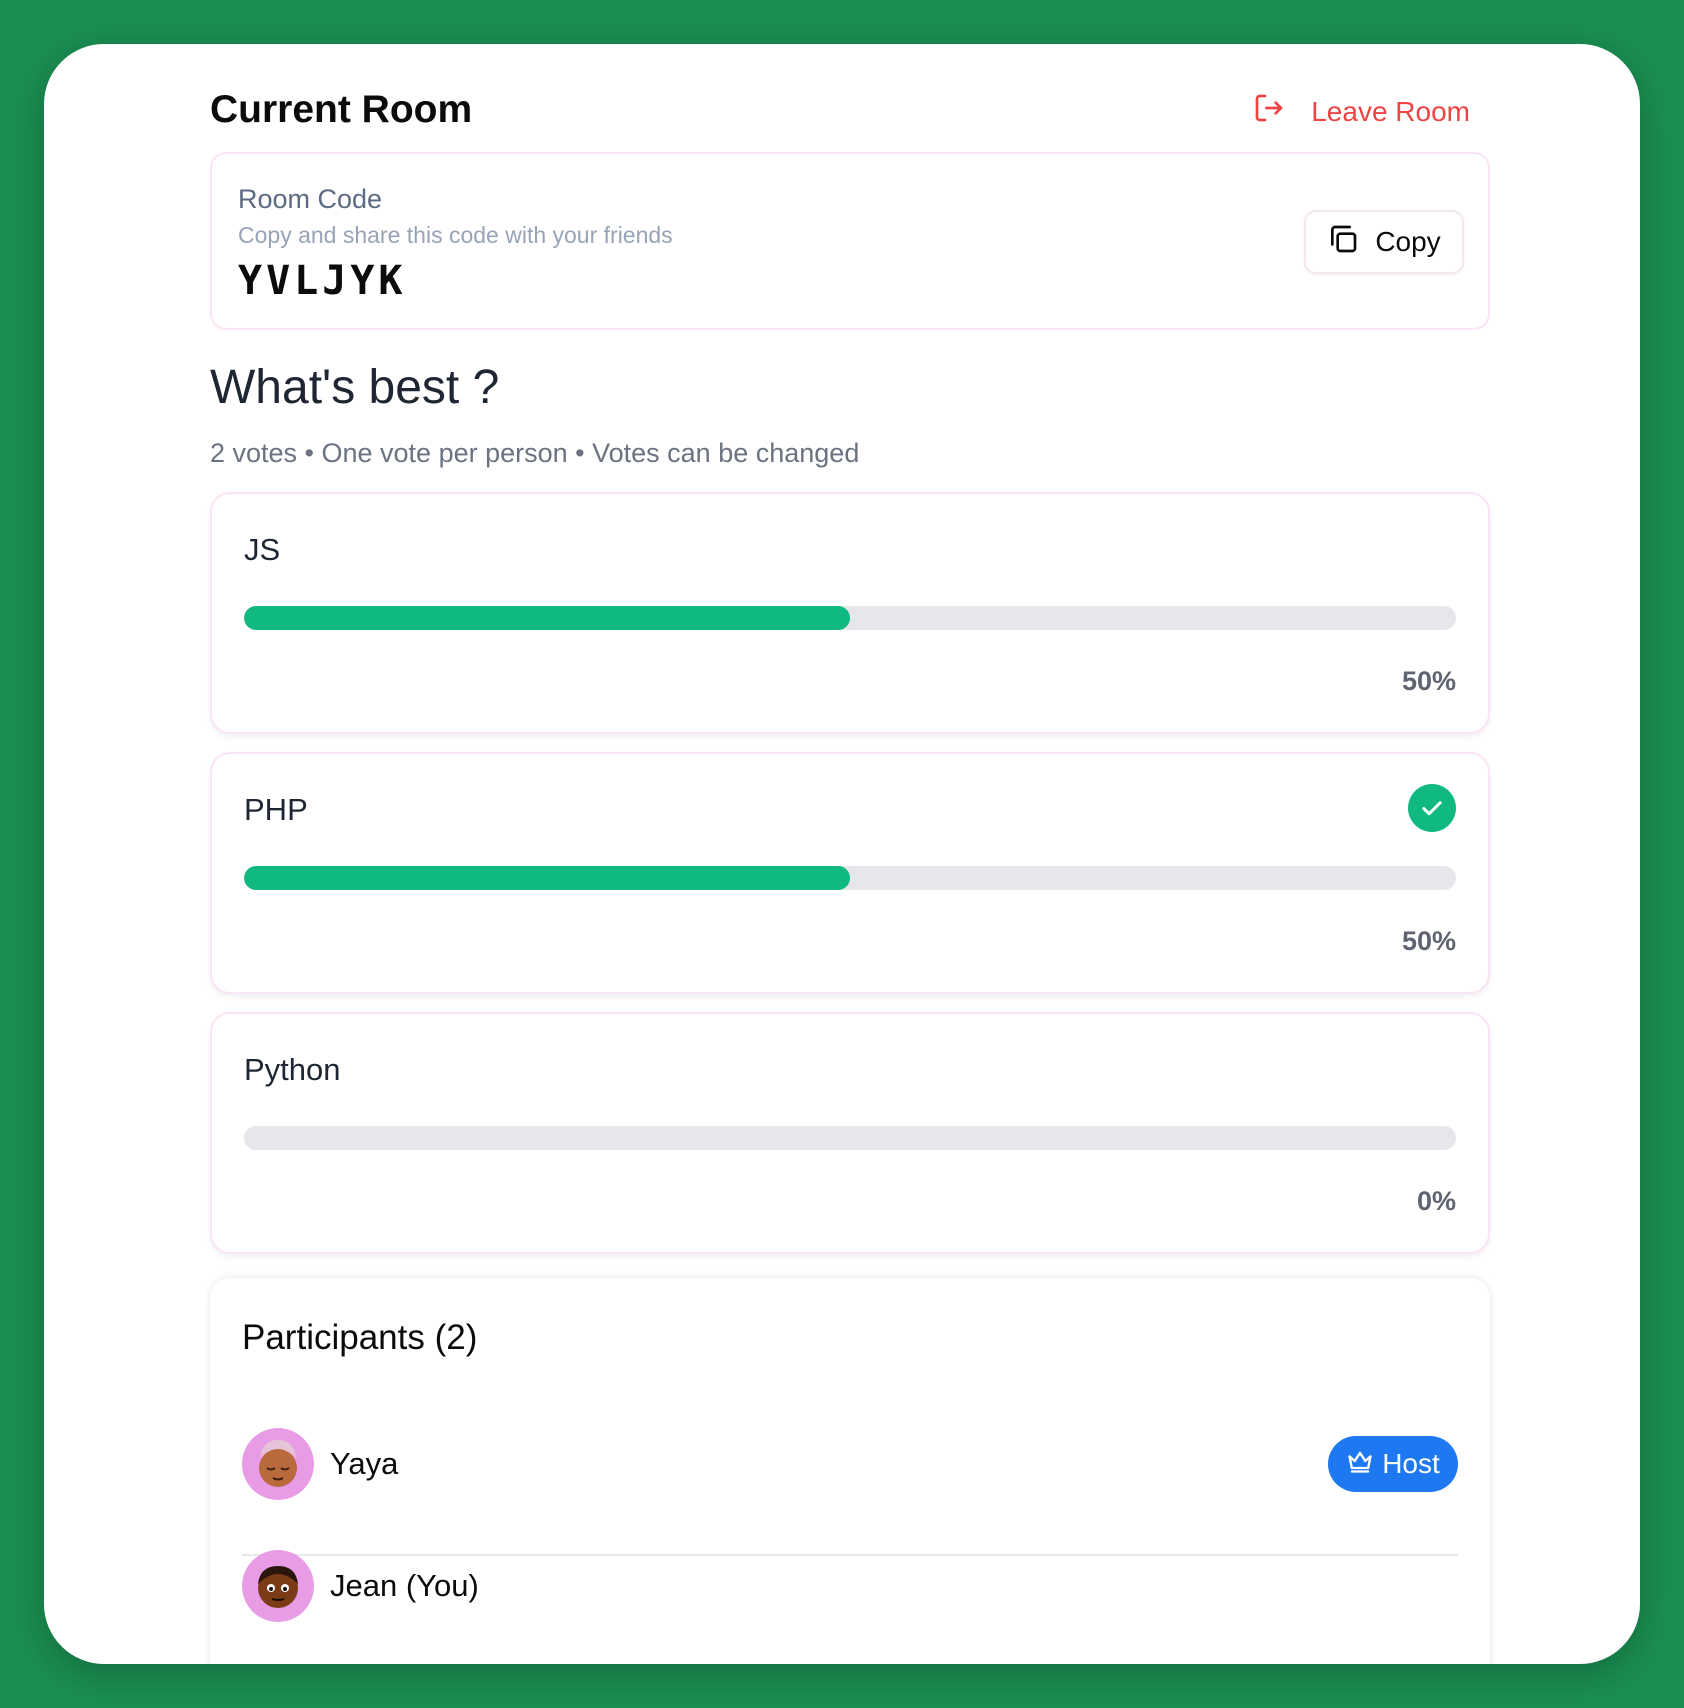 Image resolution: width=1684 pixels, height=1708 pixels. What do you see at coordinates (341, 109) in the screenshot?
I see `page-title: Current Room` at bounding box center [341, 109].